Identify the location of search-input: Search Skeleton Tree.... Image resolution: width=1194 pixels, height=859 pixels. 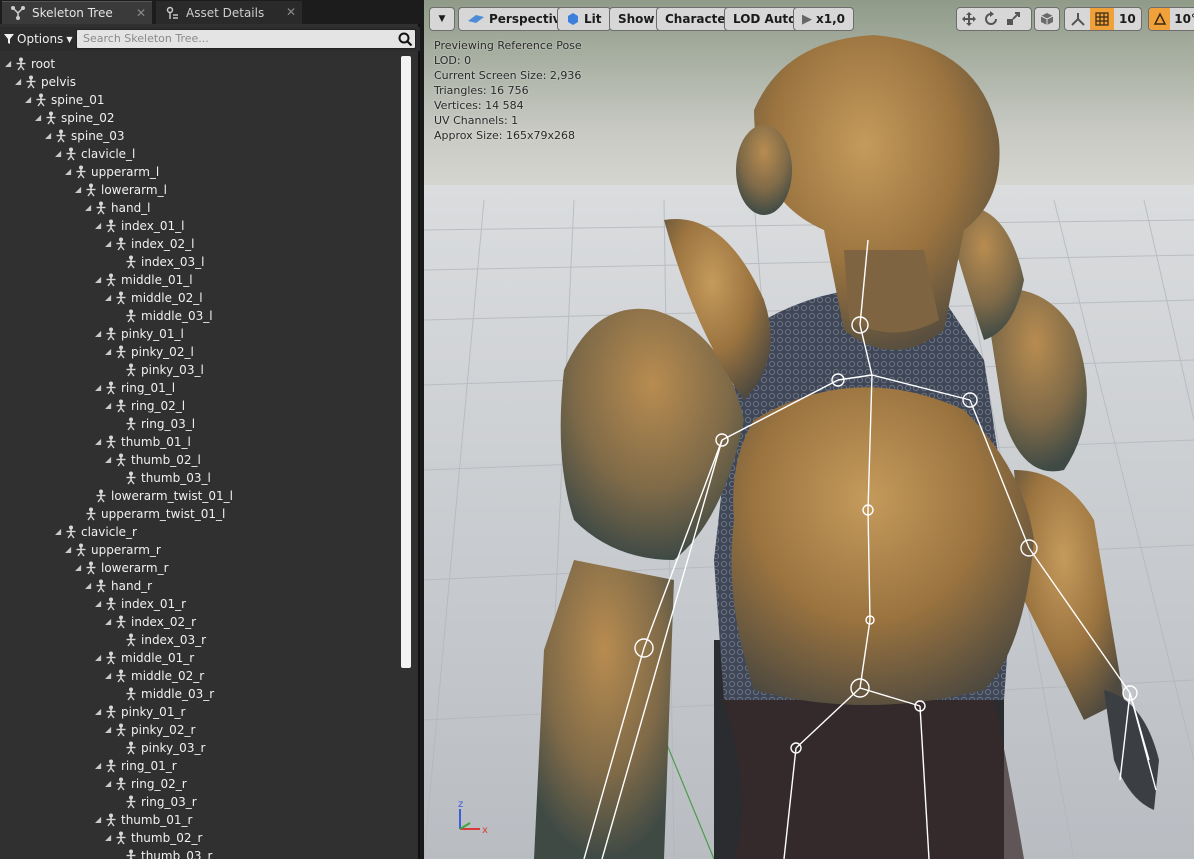
(246, 39).